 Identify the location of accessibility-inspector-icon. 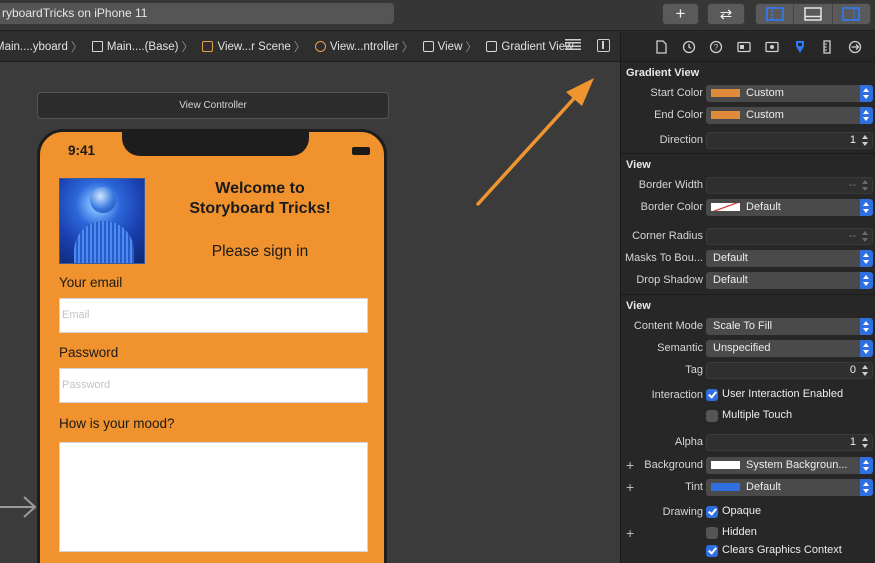
(772, 47).